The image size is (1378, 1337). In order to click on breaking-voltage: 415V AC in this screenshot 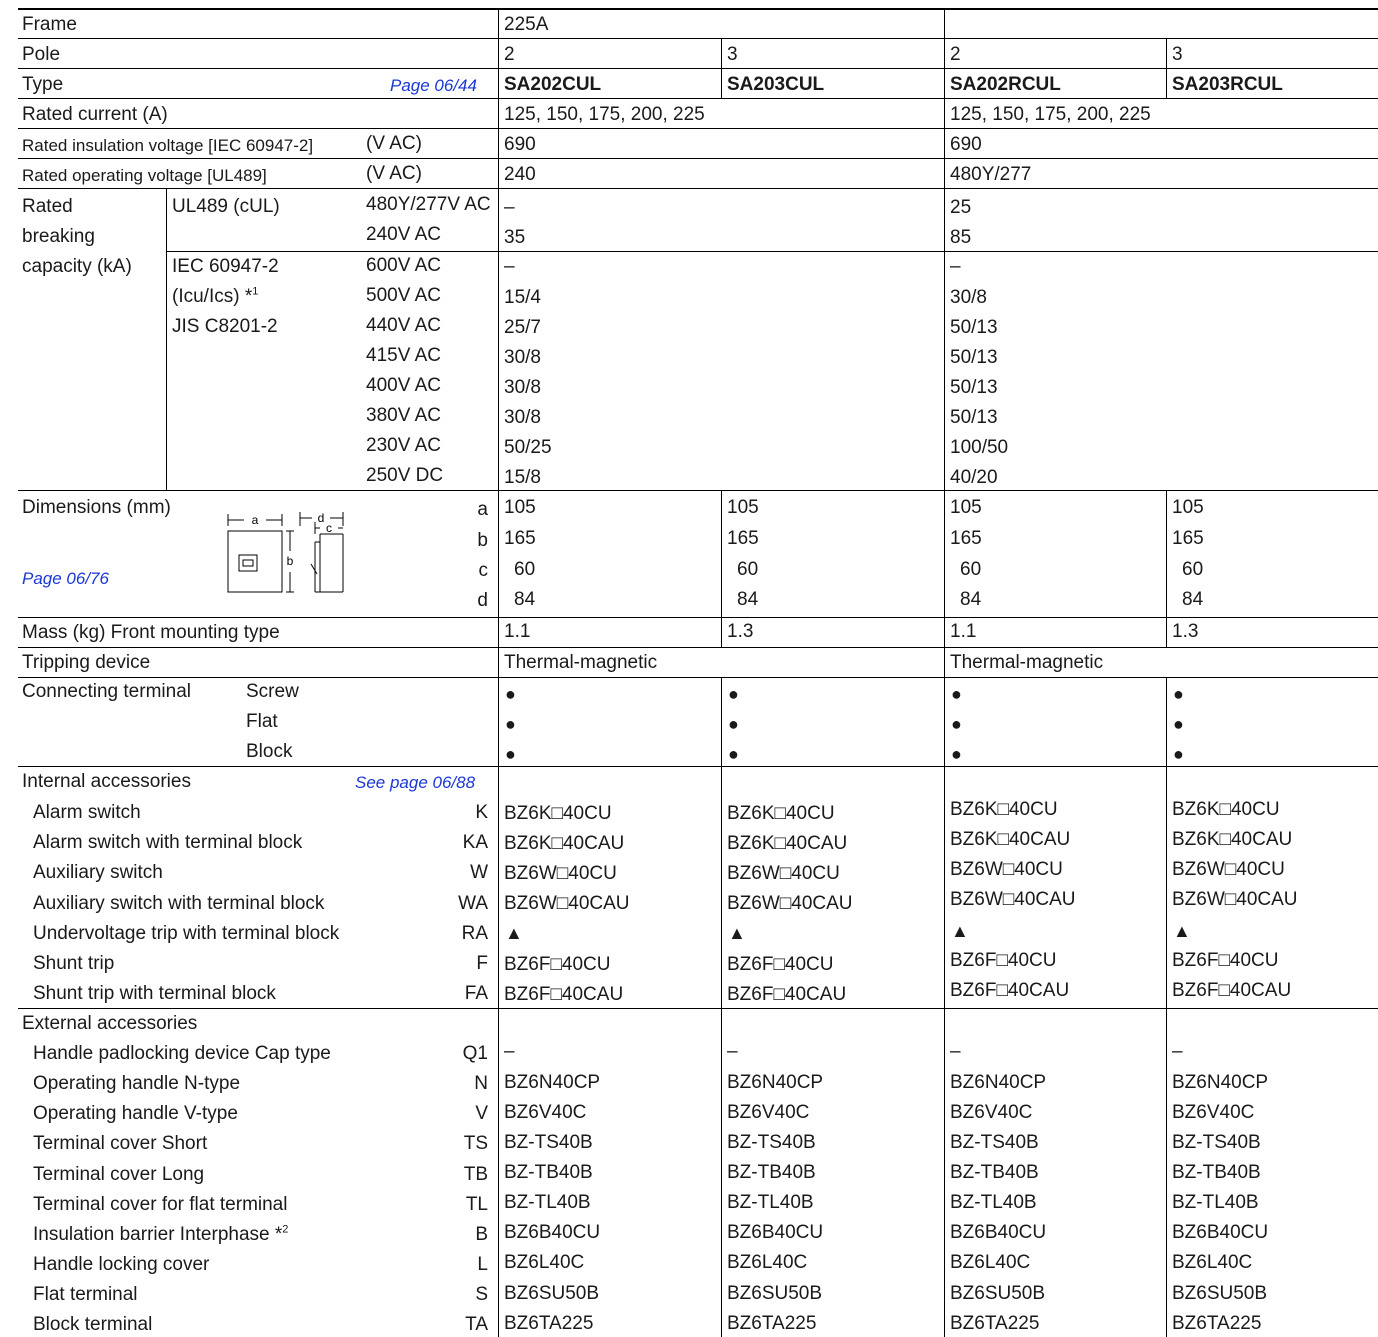, I will do `click(403, 355)`.